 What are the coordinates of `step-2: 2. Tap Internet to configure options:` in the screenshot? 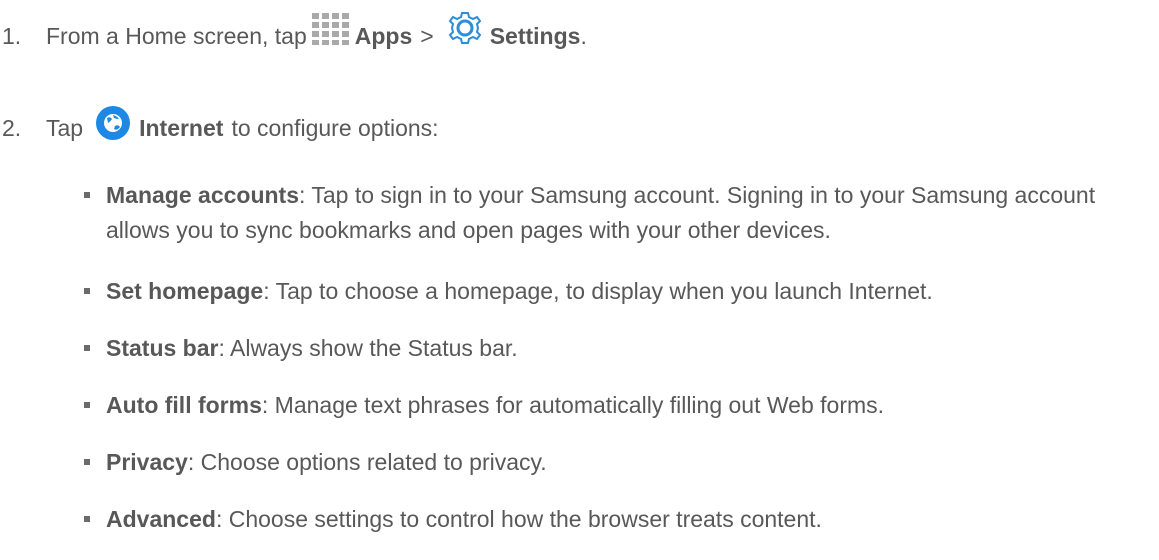 It's located at (220, 128).